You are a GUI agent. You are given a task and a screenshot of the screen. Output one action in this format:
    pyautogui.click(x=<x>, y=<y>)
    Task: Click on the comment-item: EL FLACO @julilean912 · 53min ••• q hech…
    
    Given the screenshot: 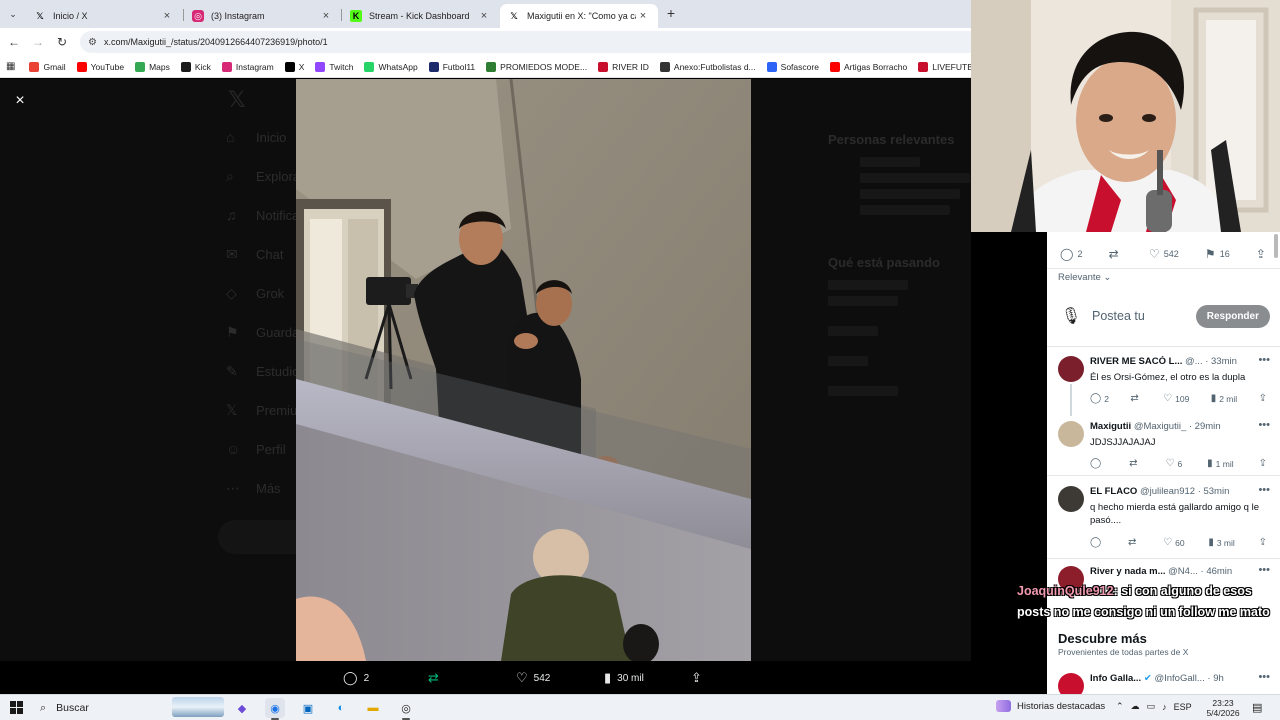 What is the action you would take?
    pyautogui.click(x=1164, y=519)
    